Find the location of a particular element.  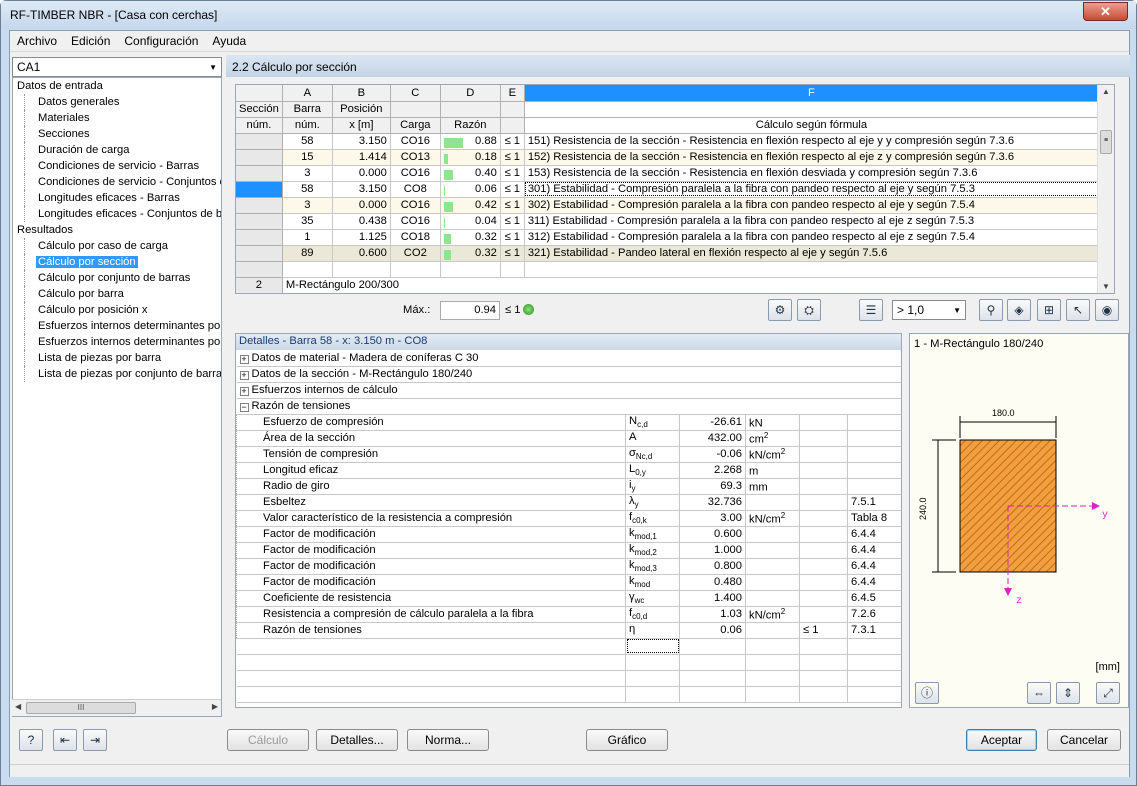

col-b-header: B is located at coordinates (361, 93).